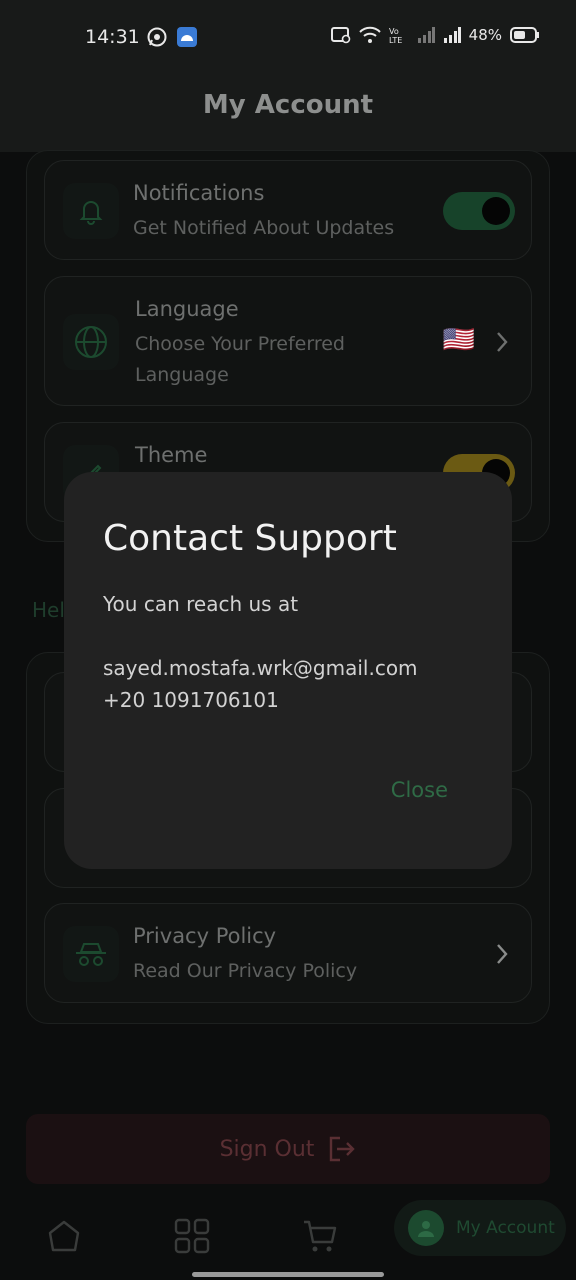 This screenshot has height=1280, width=576. Describe the element at coordinates (395, 40) in the screenshot. I see `svg-text: LTE` at that location.